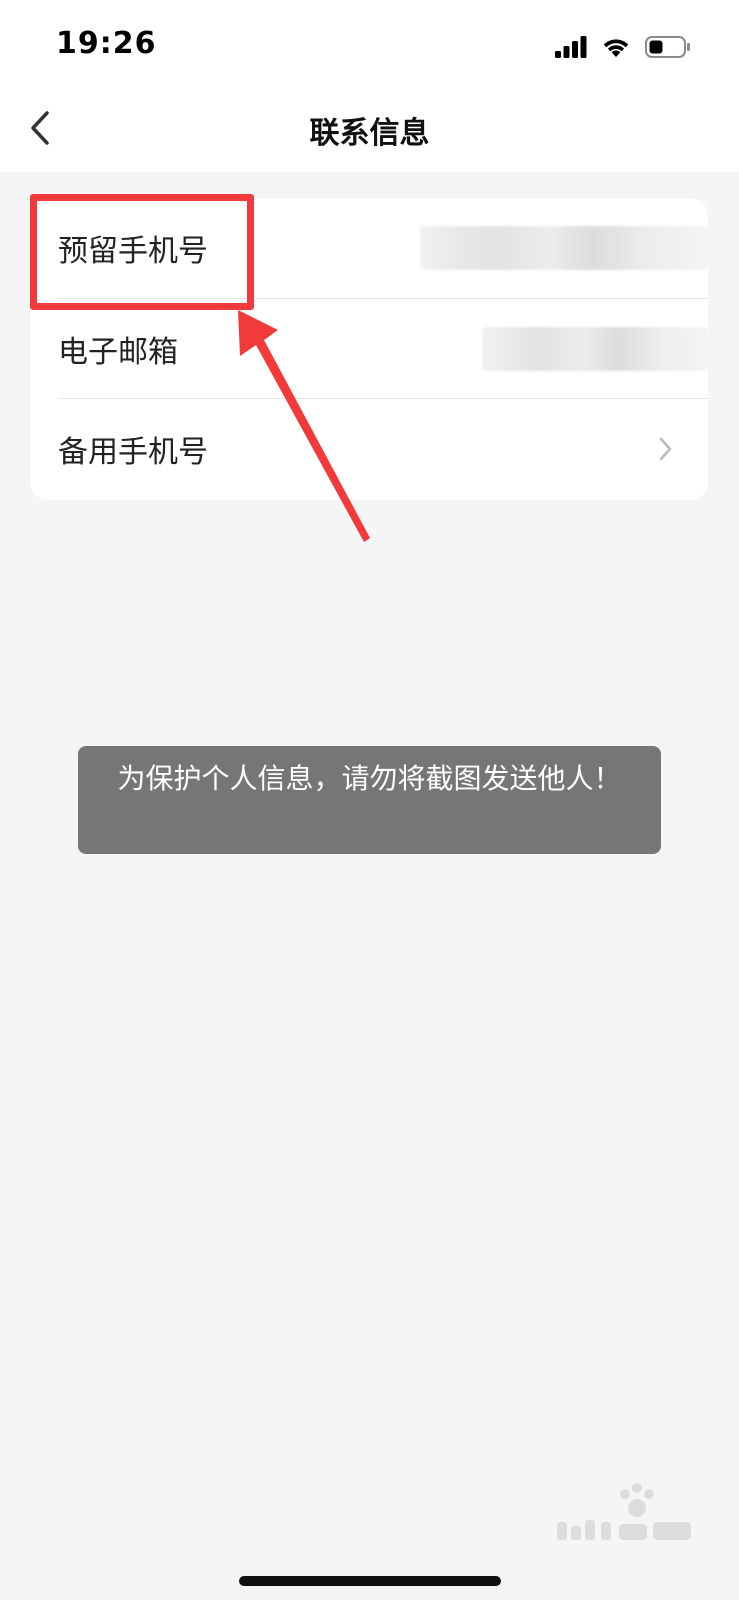 This screenshot has height=1600, width=739. What do you see at coordinates (665, 449) in the screenshot?
I see `chevron-right-icon` at bounding box center [665, 449].